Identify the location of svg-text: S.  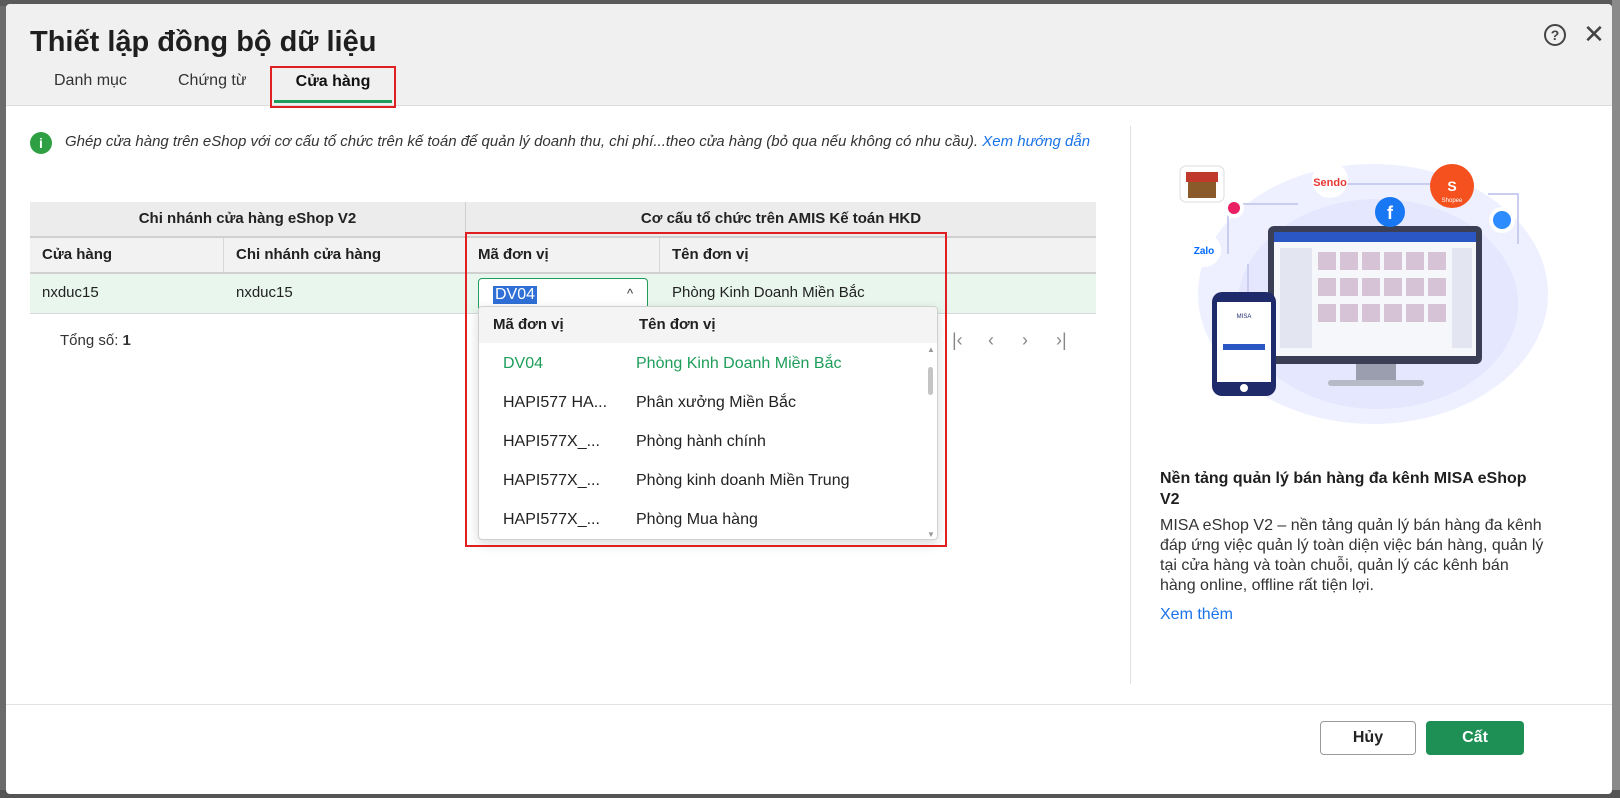
(1451, 186).